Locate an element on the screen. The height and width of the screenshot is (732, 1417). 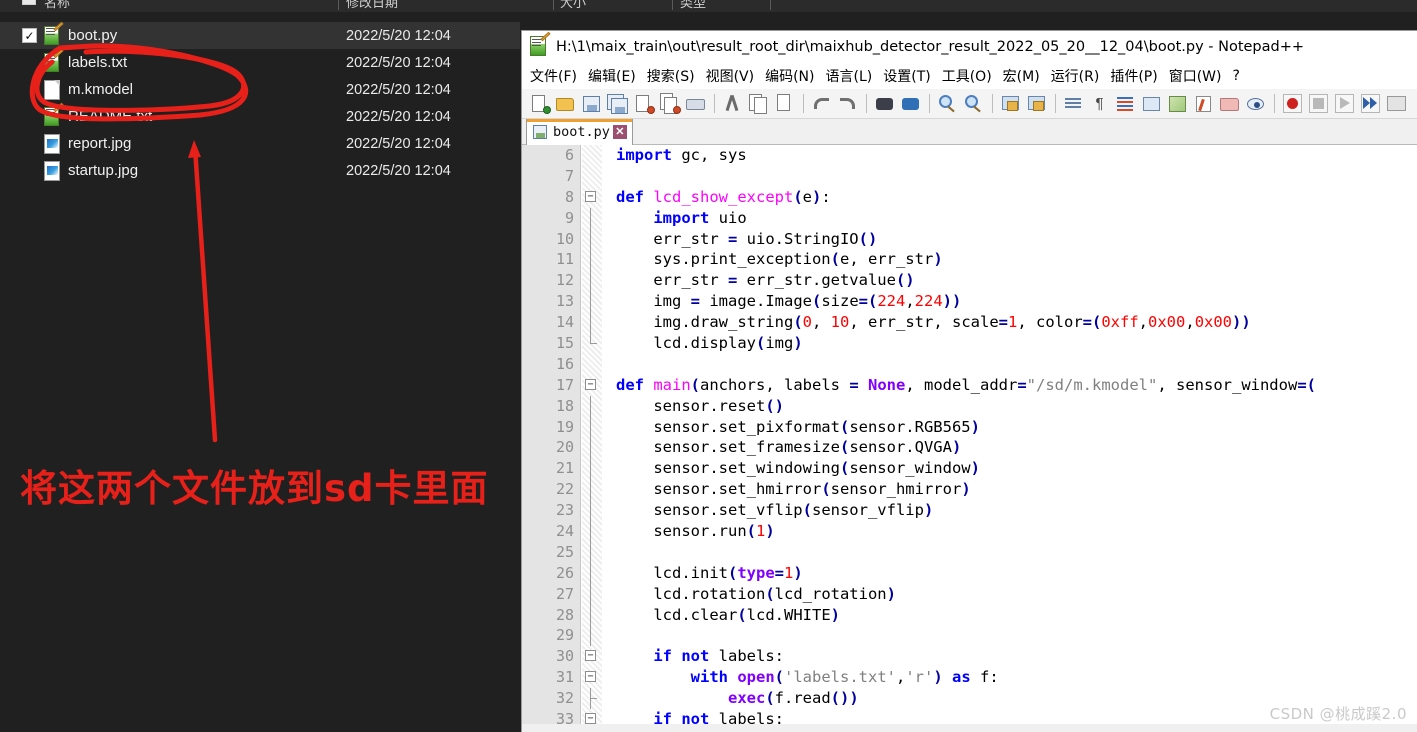
menu-item-language: 语言(L) is located at coordinates (849, 76).